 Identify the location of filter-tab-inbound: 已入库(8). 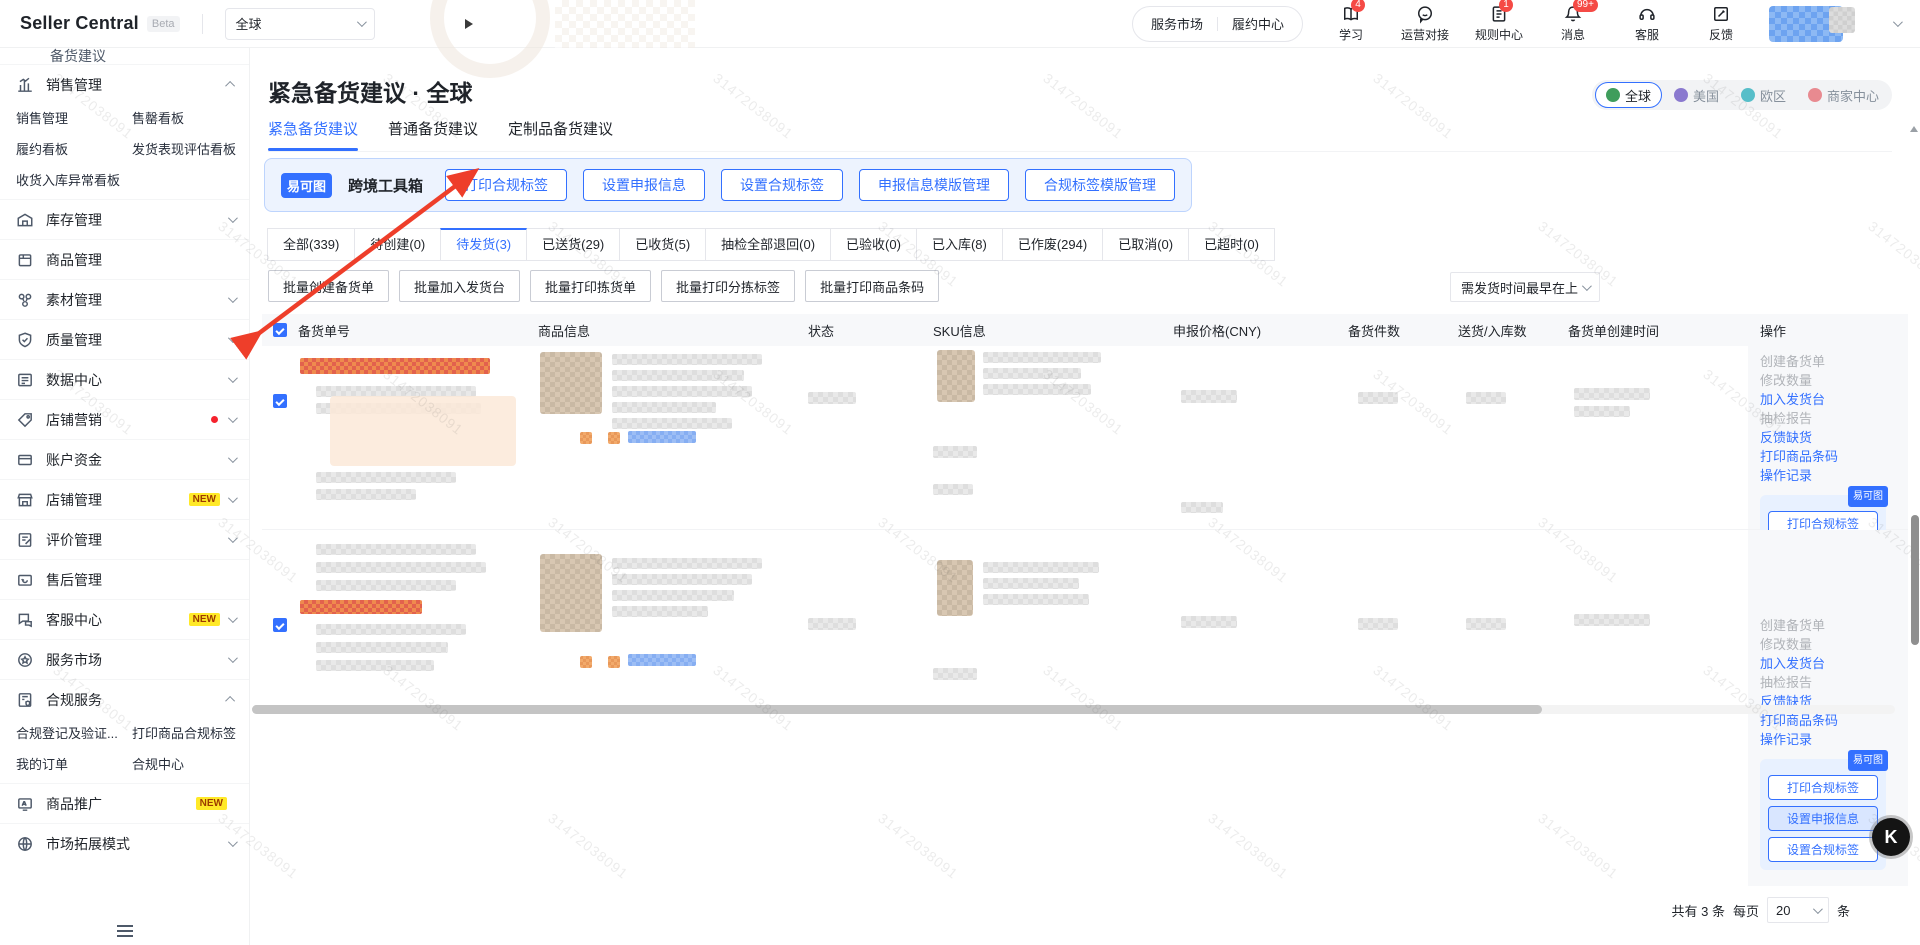
(959, 244).